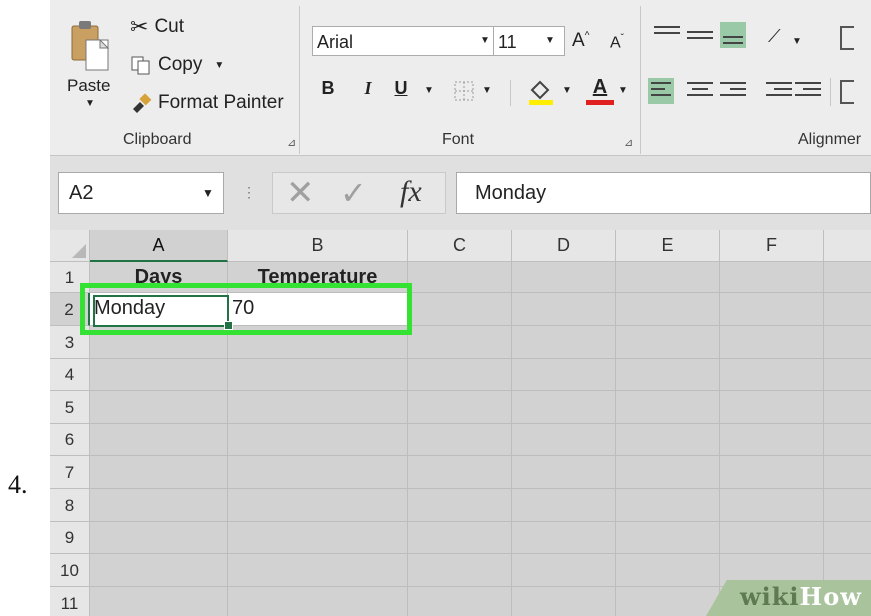 This screenshot has width=871, height=616. I want to click on cell-a5, so click(159, 407).